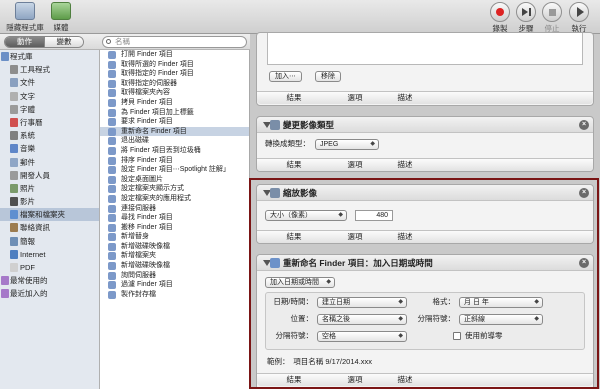 The height and width of the screenshot is (389, 600). I want to click on library-item: 開發人員, so click(49, 175).